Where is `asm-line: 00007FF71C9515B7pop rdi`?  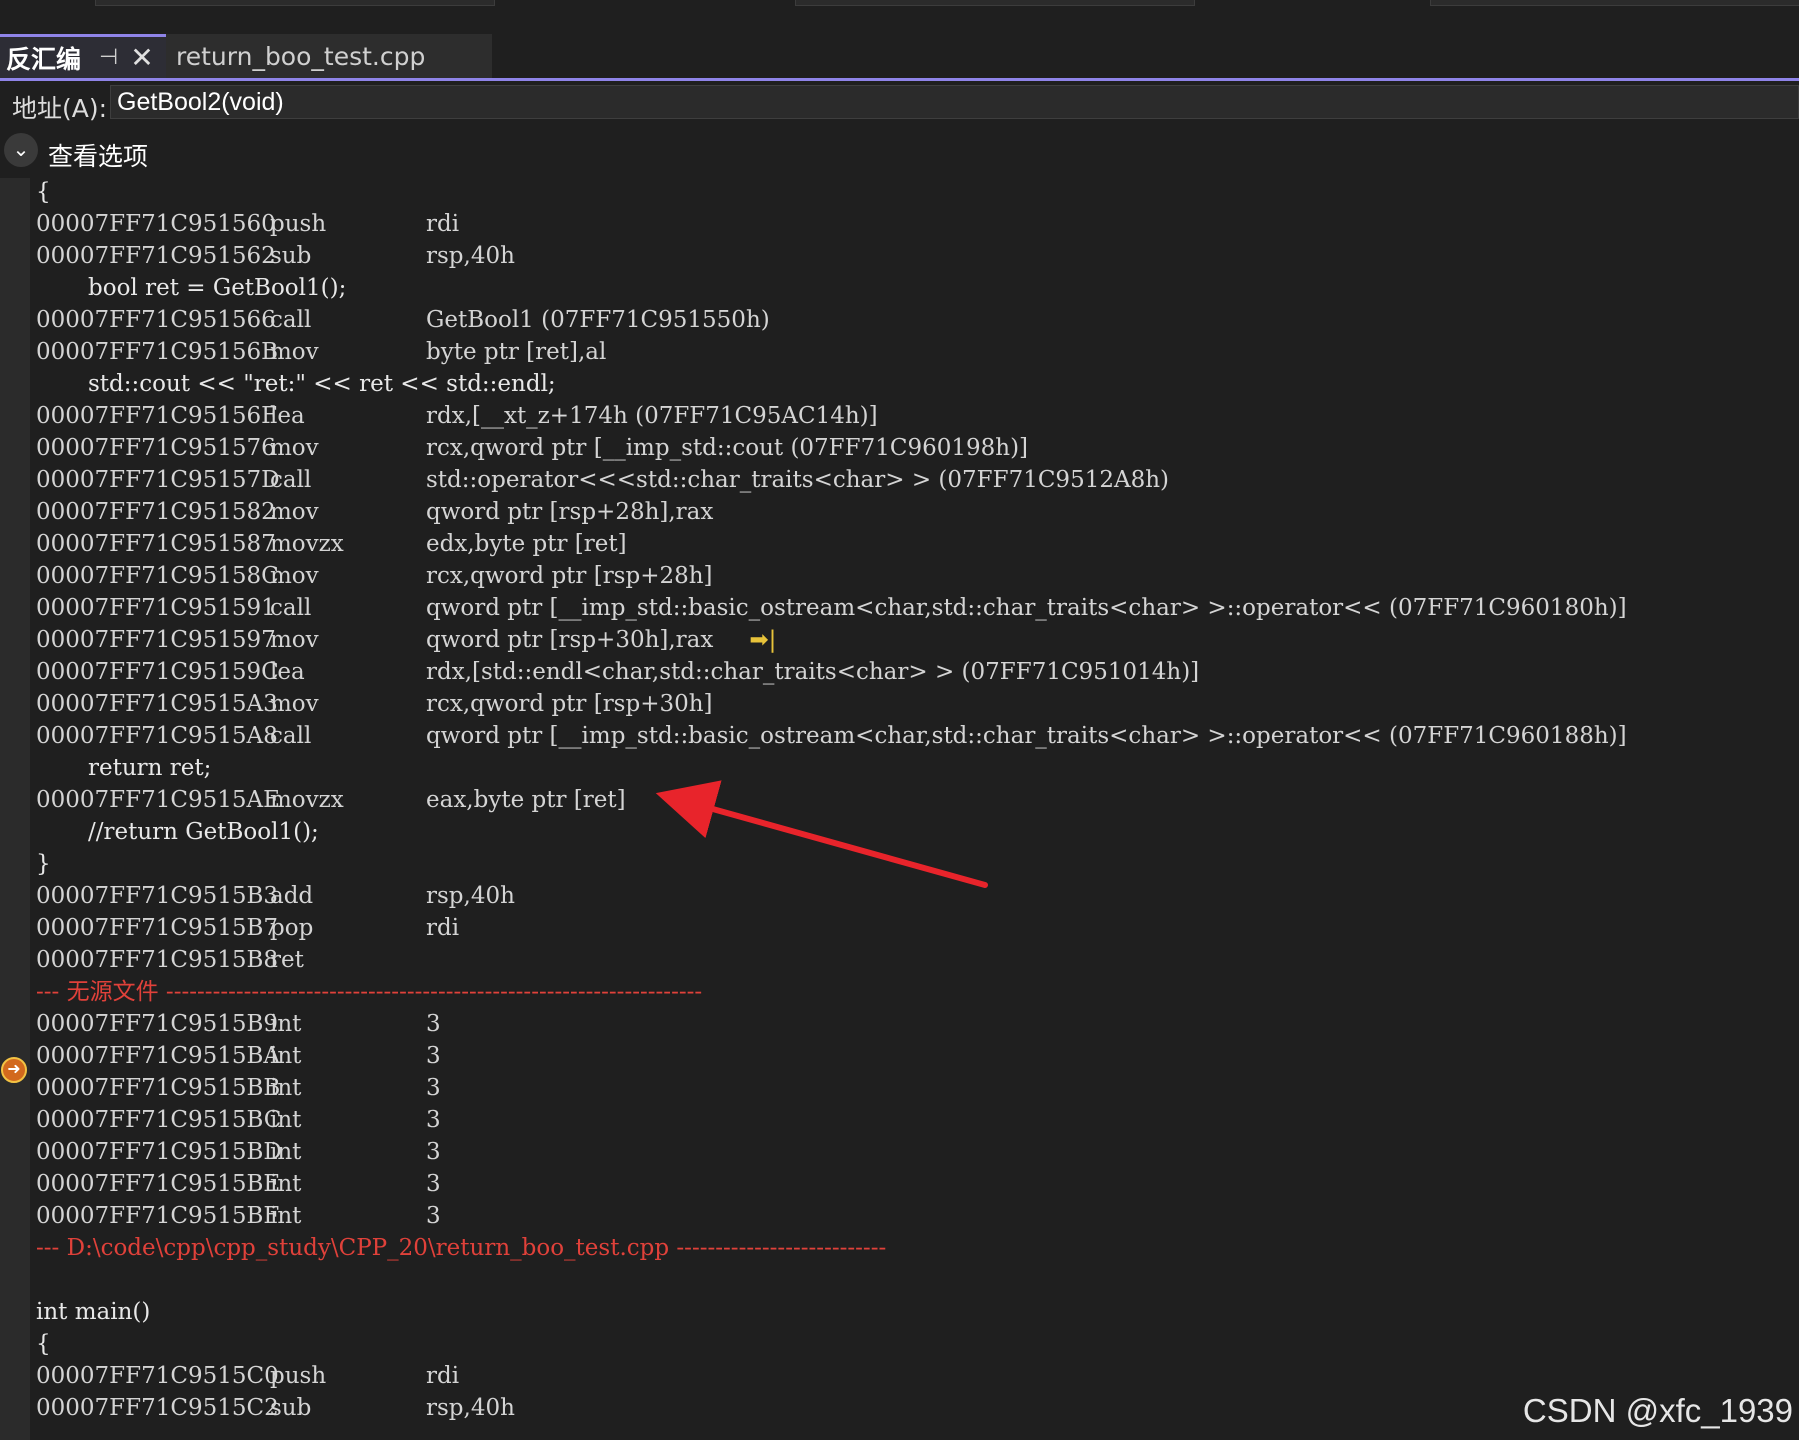 asm-line: 00007FF71C9515B7pop rdi is located at coordinates (916, 928).